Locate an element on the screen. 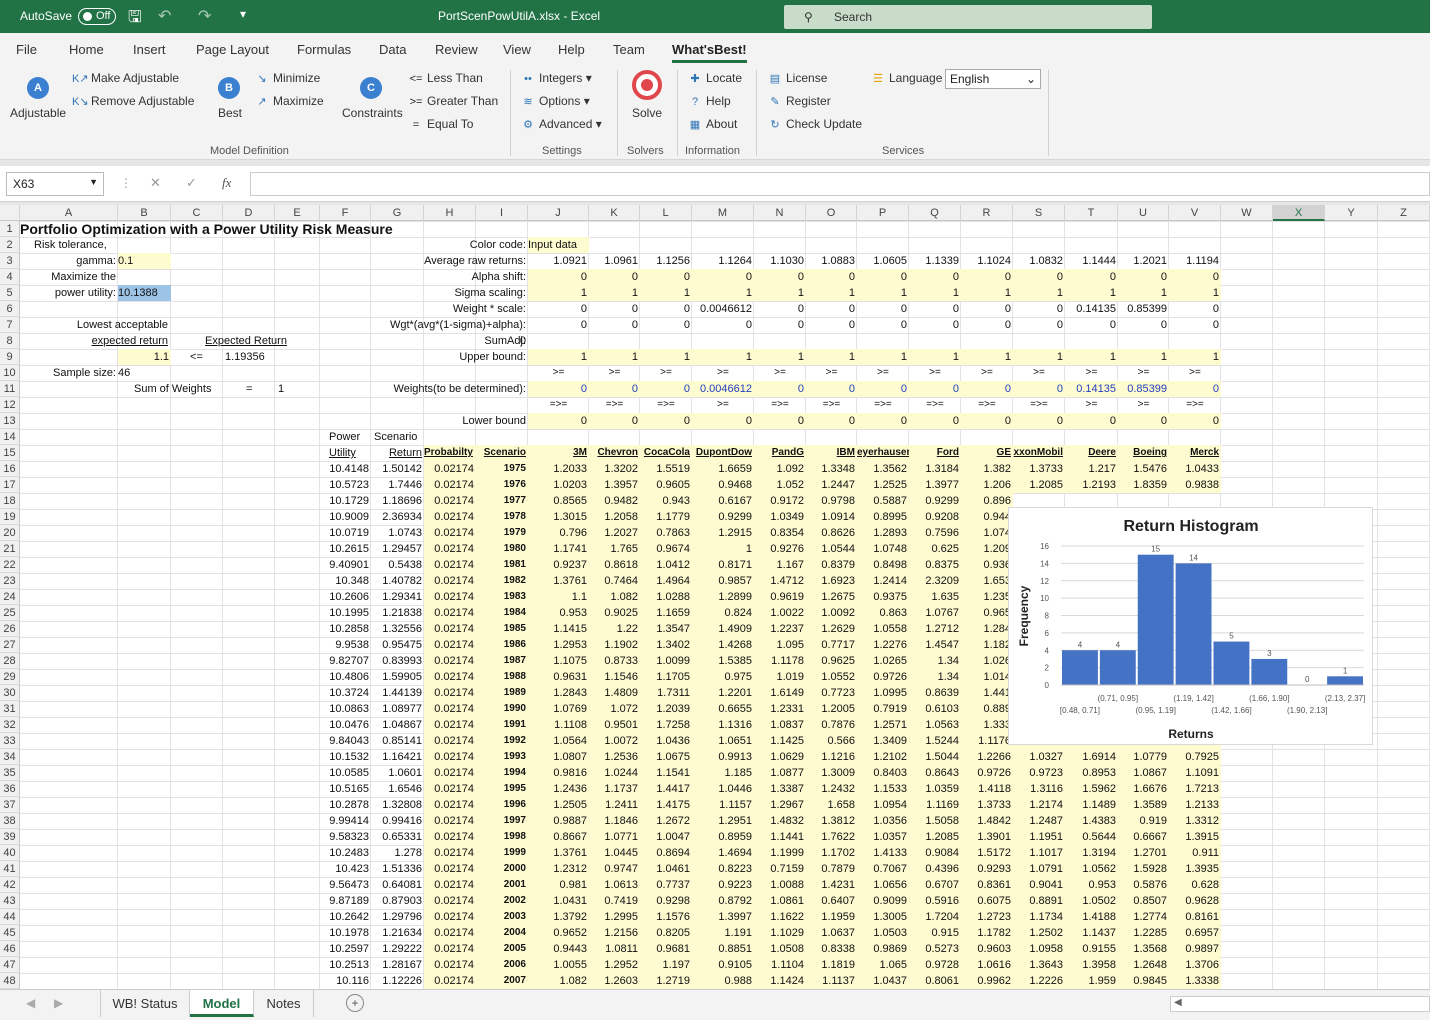 Image resolution: width=1430 pixels, height=1020 pixels. cell-p20: 1.2893 is located at coordinates (883, 533).